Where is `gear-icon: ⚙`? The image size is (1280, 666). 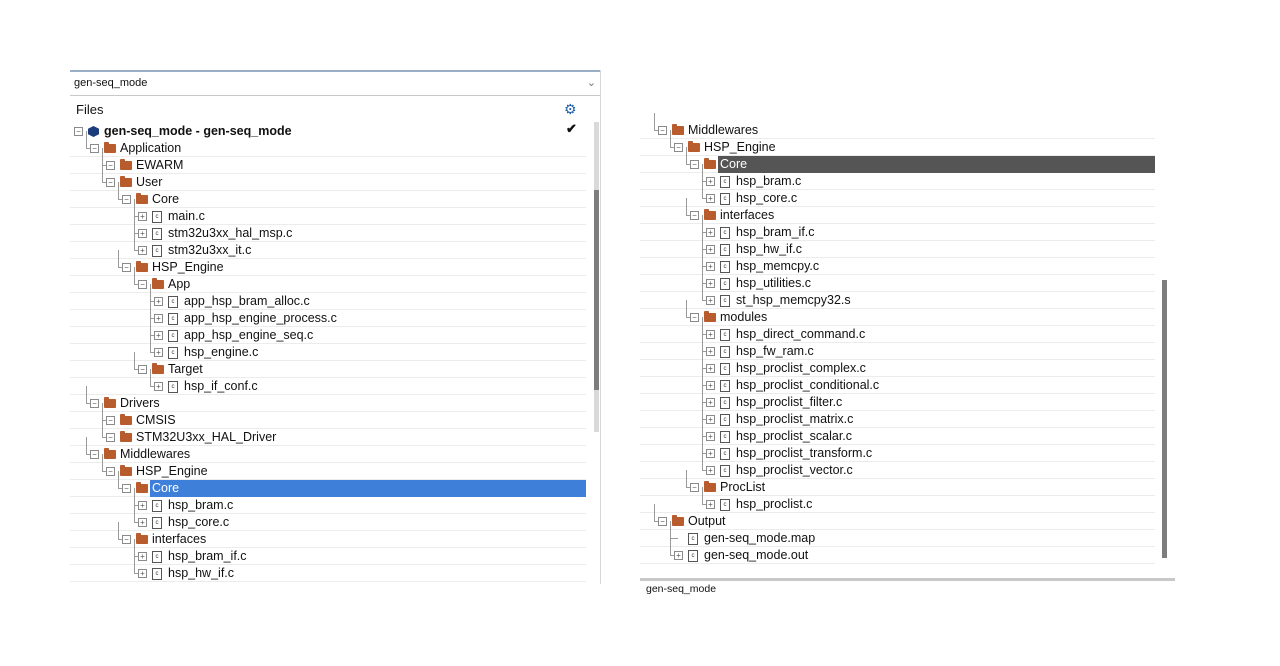
gear-icon: ⚙ is located at coordinates (570, 109).